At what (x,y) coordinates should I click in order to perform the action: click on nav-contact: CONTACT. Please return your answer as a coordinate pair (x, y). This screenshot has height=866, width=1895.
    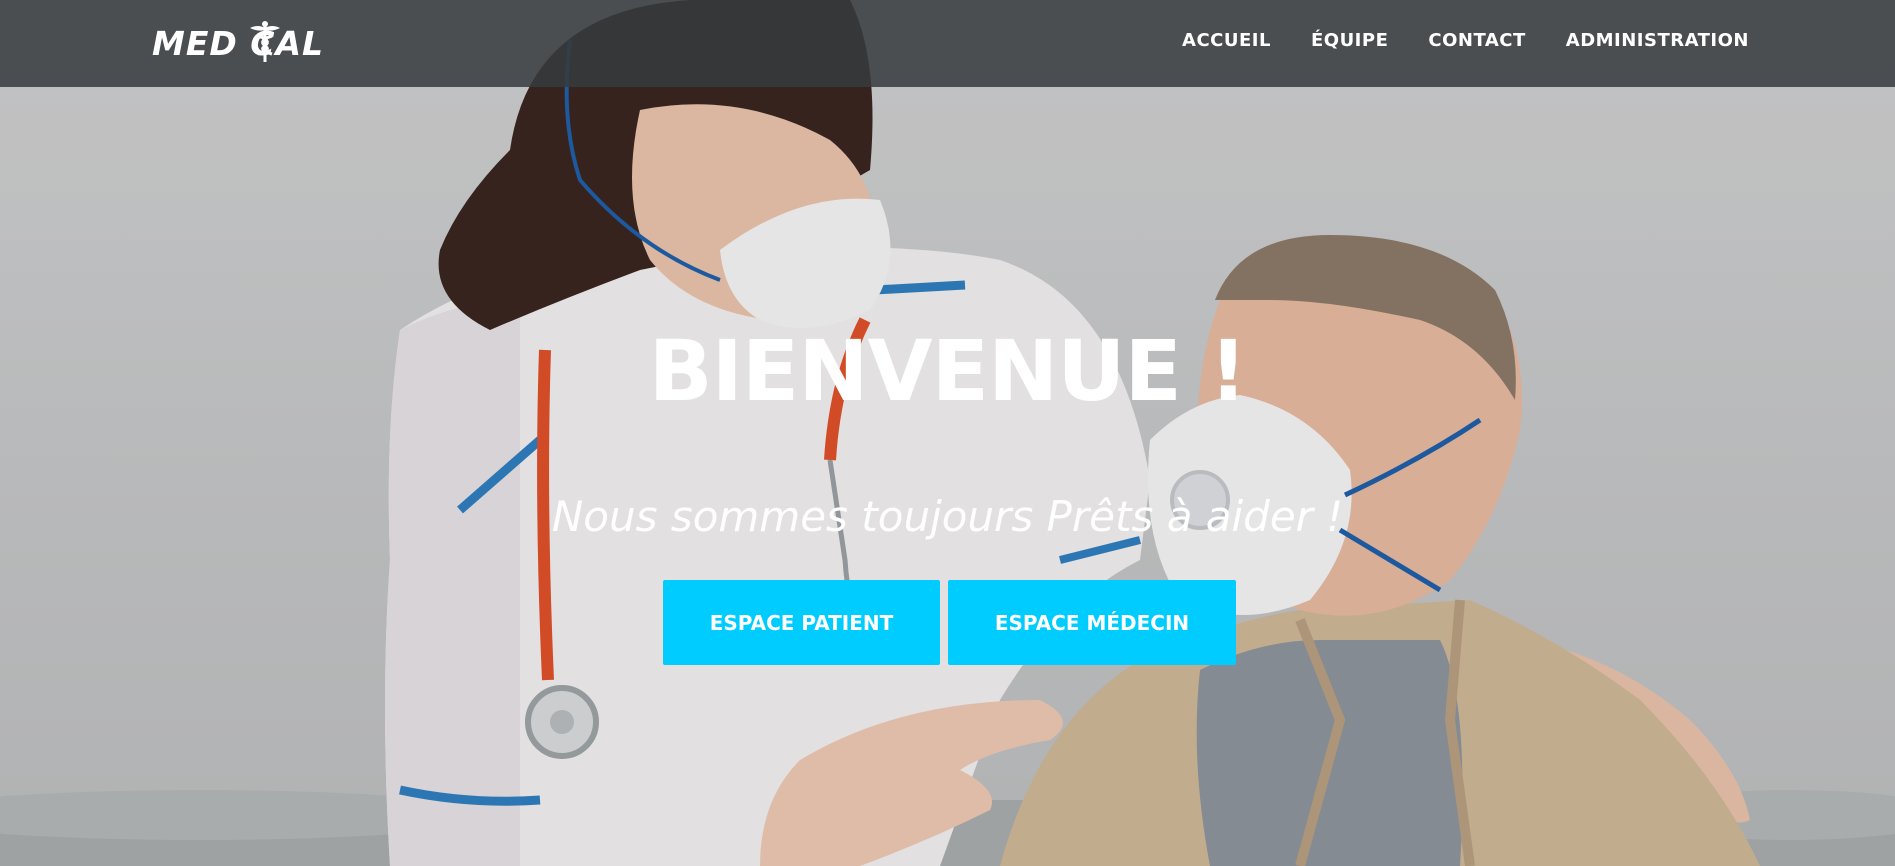
    Looking at the image, I should click on (1476, 40).